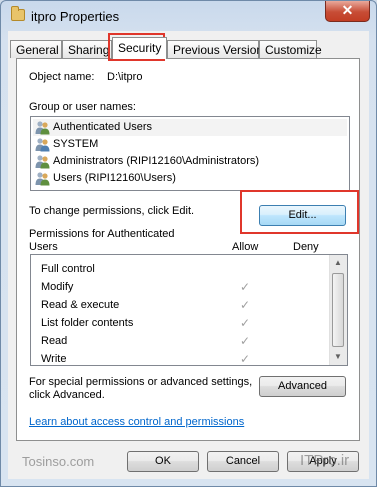 This screenshot has height=487, width=377. What do you see at coordinates (103, 127) in the screenshot?
I see `user-name: Authenticated Users` at bounding box center [103, 127].